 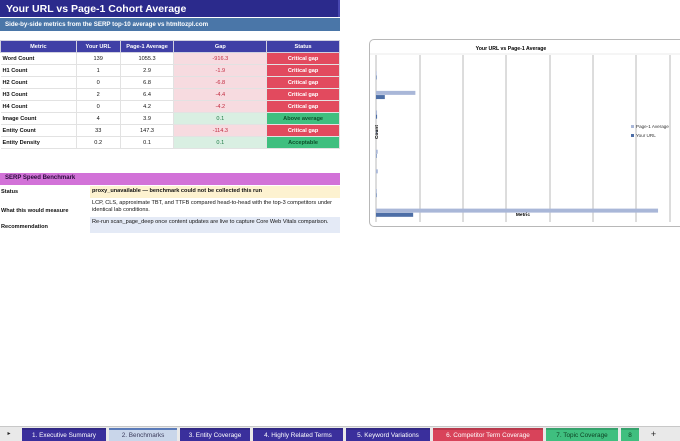 I want to click on bar-entity-count-page-1-average, so click(x=396, y=92).